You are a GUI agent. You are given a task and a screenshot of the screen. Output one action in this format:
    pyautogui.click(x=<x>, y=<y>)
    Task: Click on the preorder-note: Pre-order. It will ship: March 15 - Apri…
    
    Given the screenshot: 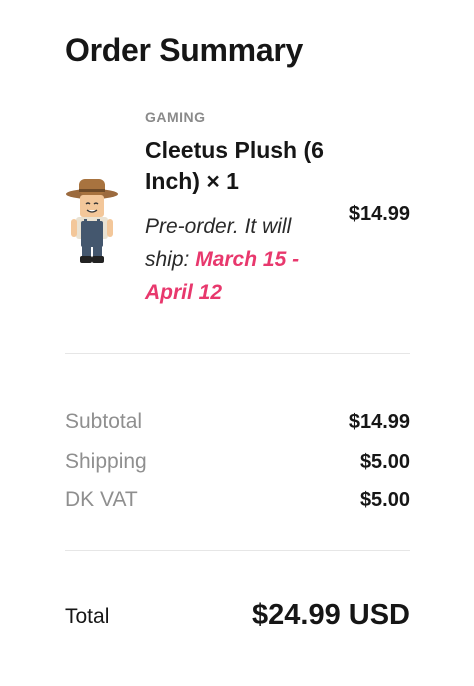 What is the action you would take?
    pyautogui.click(x=235, y=259)
    